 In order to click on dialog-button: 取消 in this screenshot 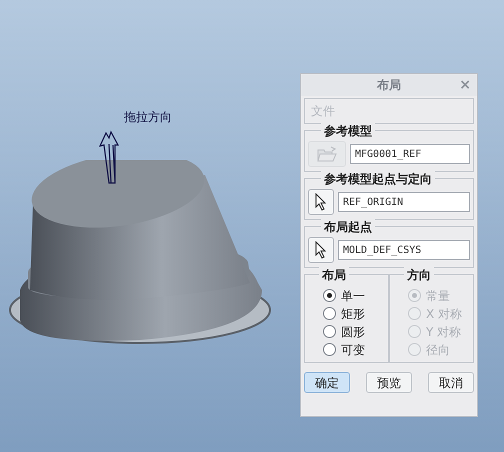, I will do `click(451, 382)`.